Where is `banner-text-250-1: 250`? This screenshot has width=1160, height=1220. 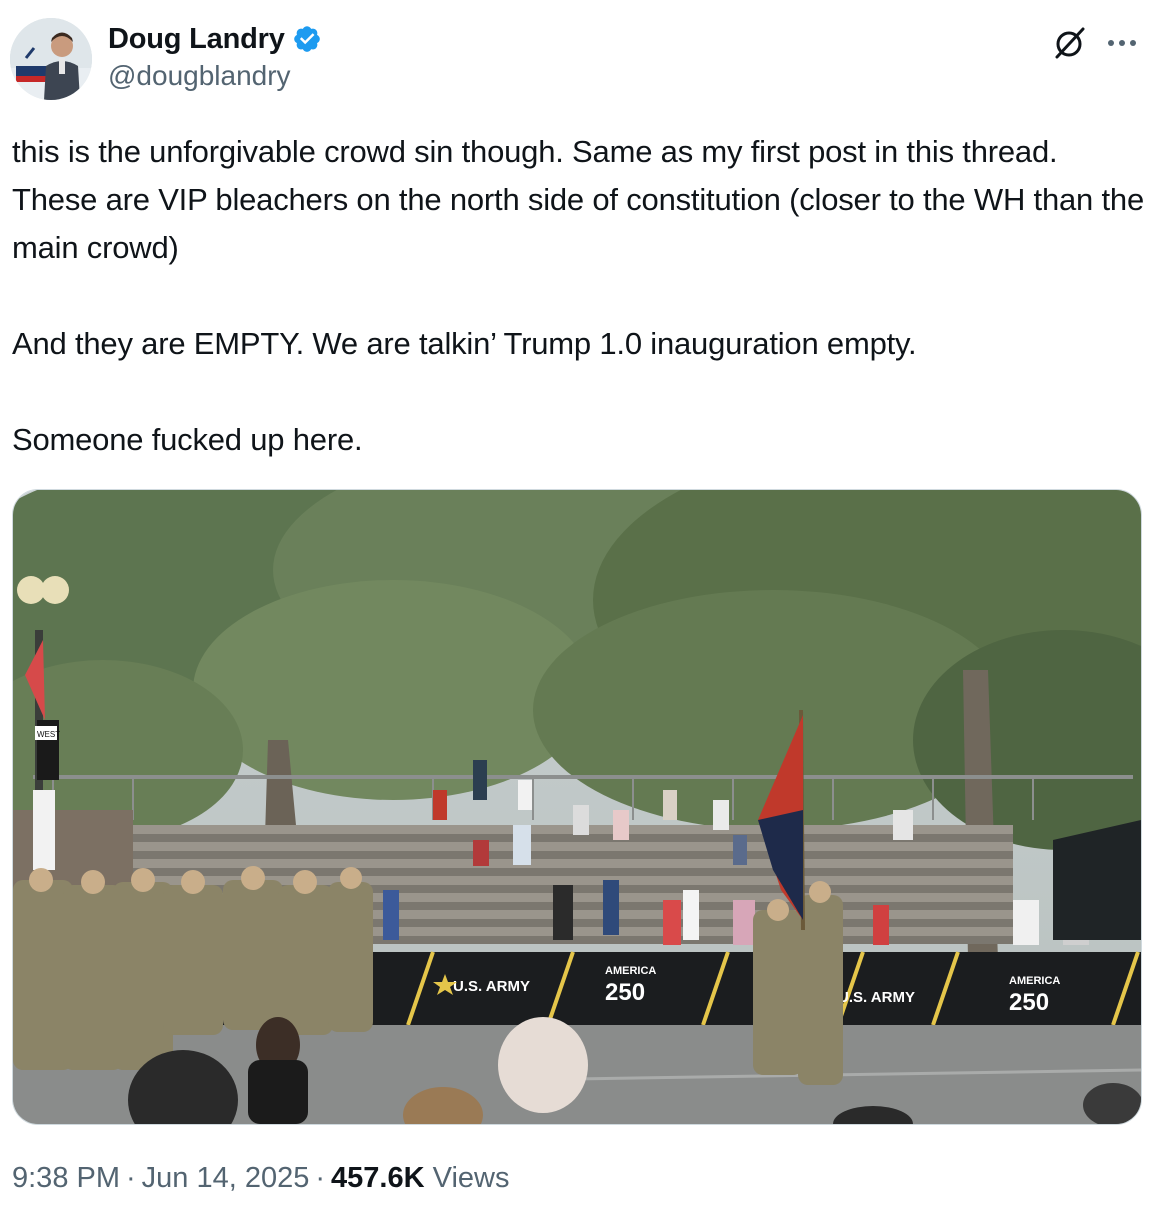
banner-text-250-1: 250 is located at coordinates (625, 992).